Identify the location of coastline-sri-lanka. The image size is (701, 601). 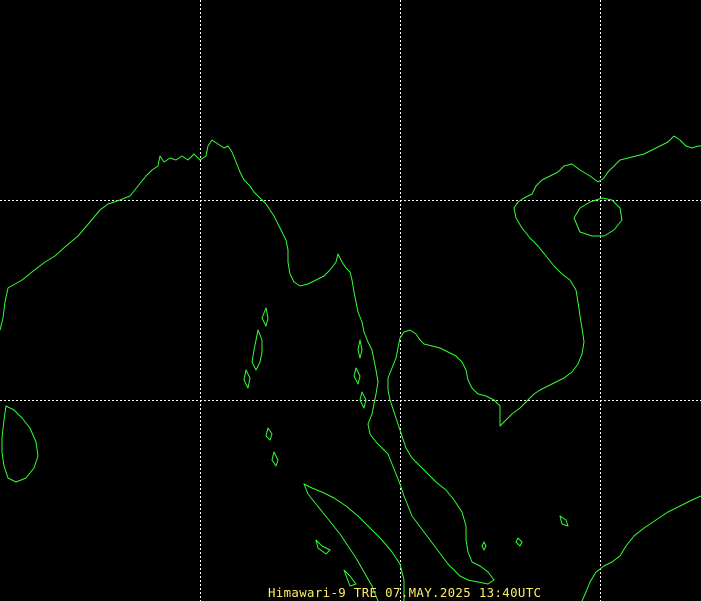
(20, 444).